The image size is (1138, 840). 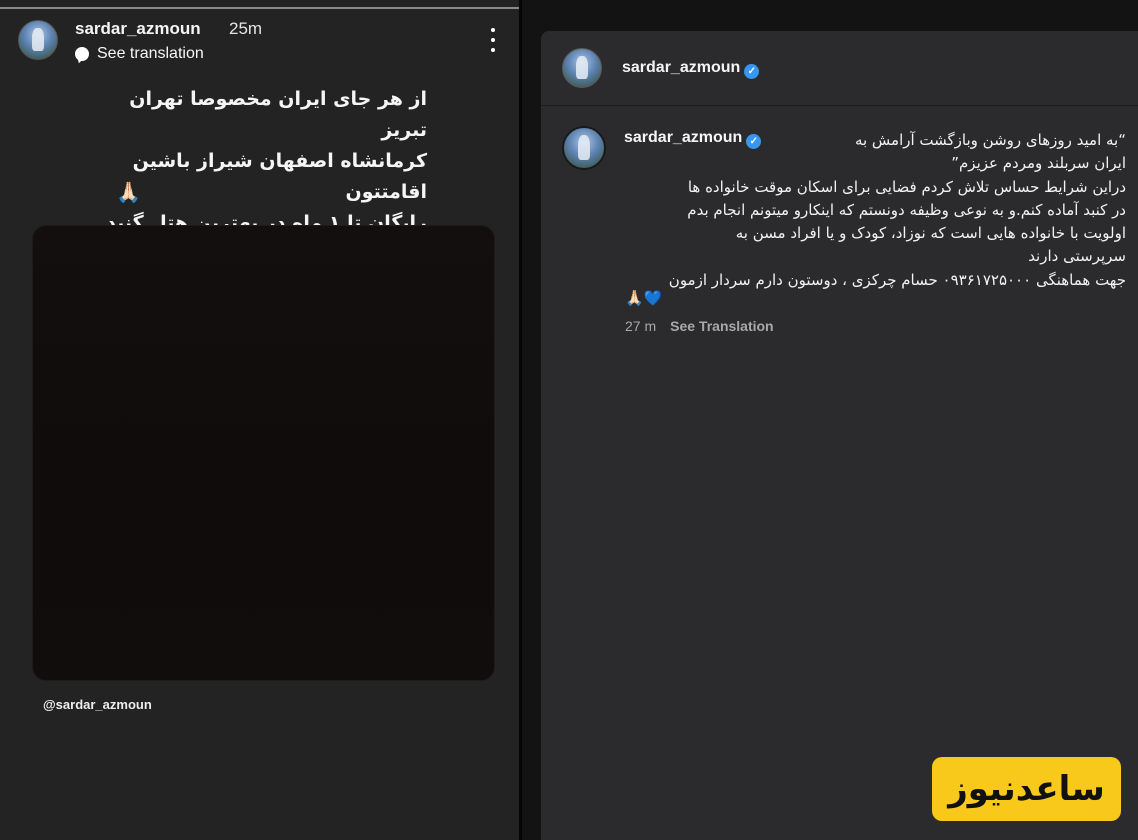 I want to click on story-username: sardar_azmoun, so click(x=138, y=29).